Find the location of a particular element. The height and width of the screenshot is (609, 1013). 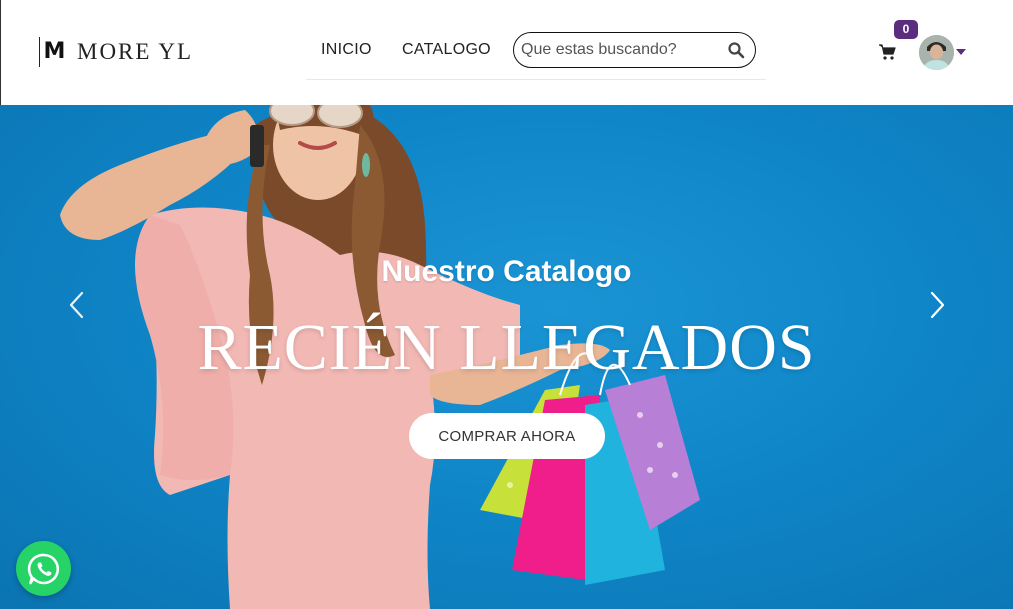

search-icon is located at coordinates (736, 50).